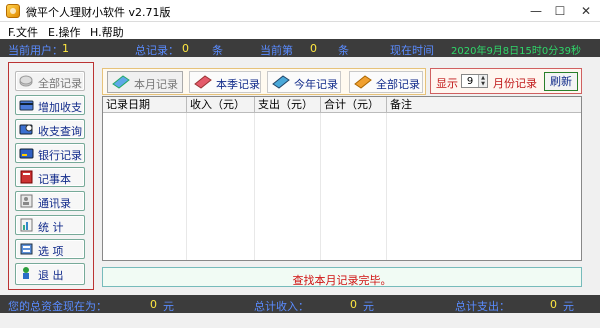 The width and height of the screenshot is (600, 328). What do you see at coordinates (26, 81) in the screenshot?
I see `coin-icon` at bounding box center [26, 81].